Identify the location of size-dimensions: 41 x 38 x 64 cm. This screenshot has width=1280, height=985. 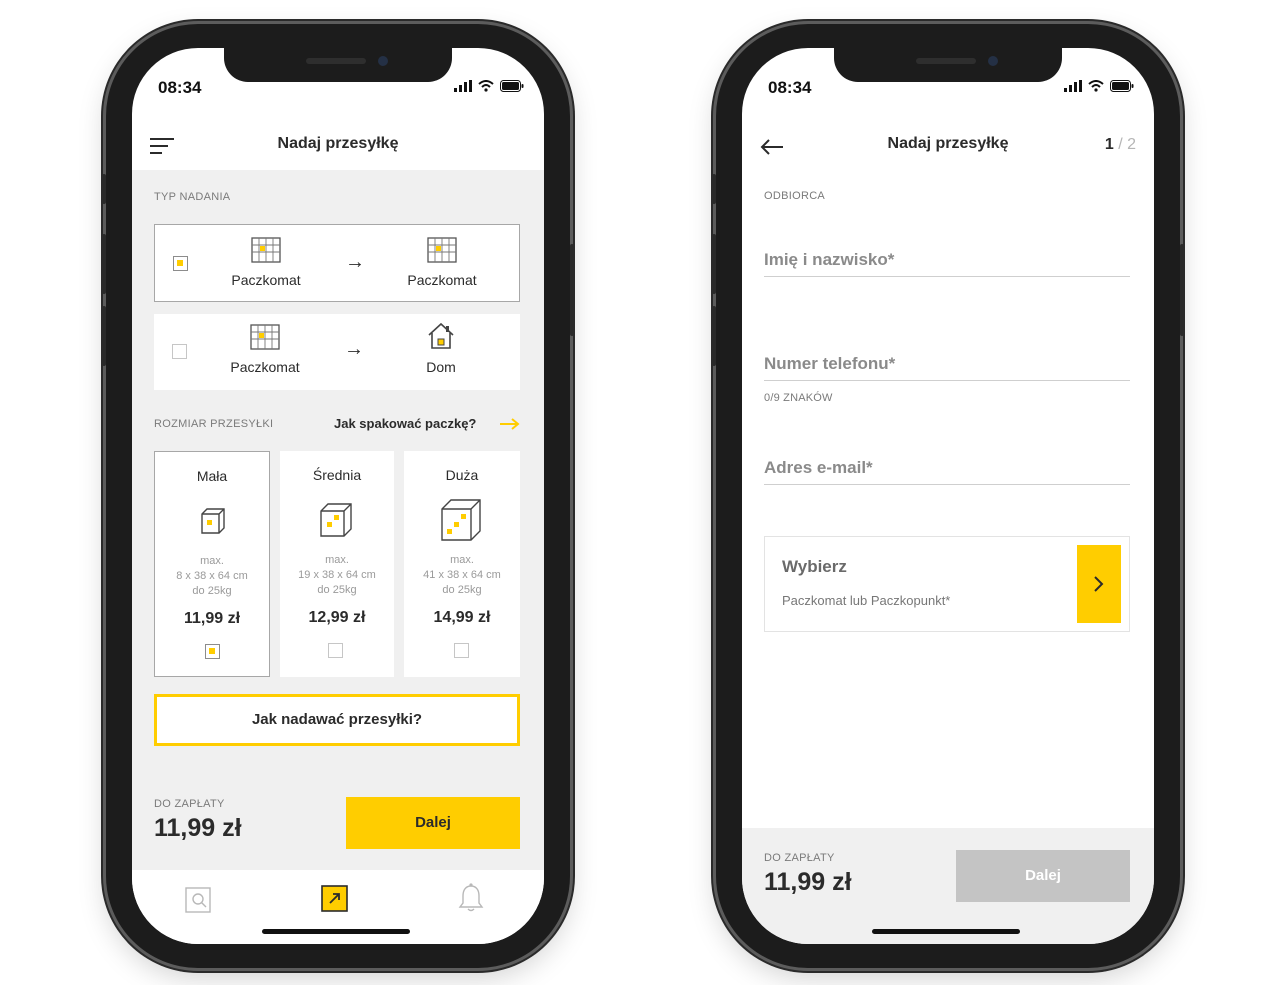
(462, 575).